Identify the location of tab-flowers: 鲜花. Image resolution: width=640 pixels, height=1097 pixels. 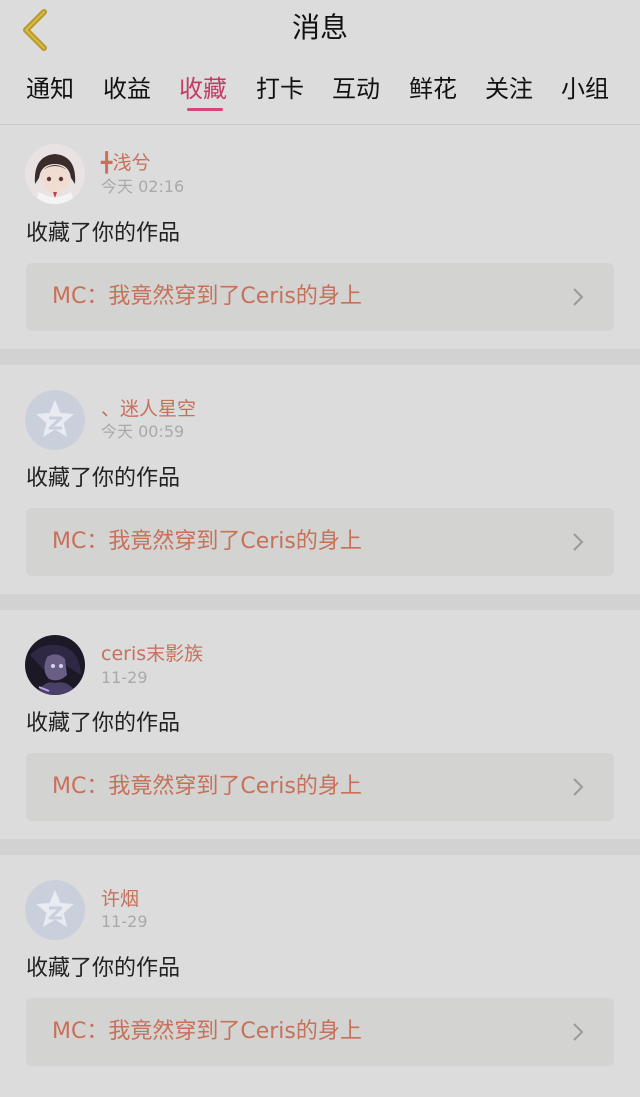
(433, 89).